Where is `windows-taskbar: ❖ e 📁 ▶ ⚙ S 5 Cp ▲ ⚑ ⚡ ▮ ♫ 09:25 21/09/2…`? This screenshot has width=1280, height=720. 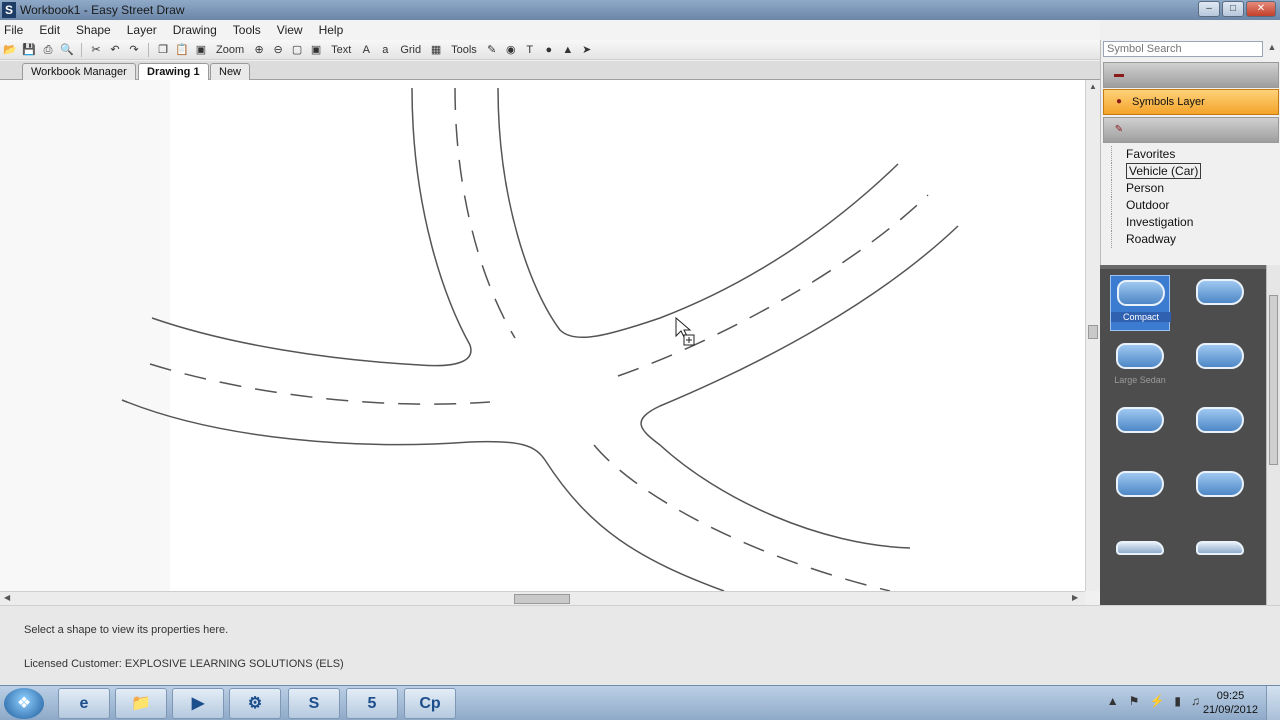
windows-taskbar: ❖ e 📁 ▶ ⚙ S 5 Cp ▲ ⚑ ⚡ ▮ ♫ 09:25 21/09/2… is located at coordinates (640, 702).